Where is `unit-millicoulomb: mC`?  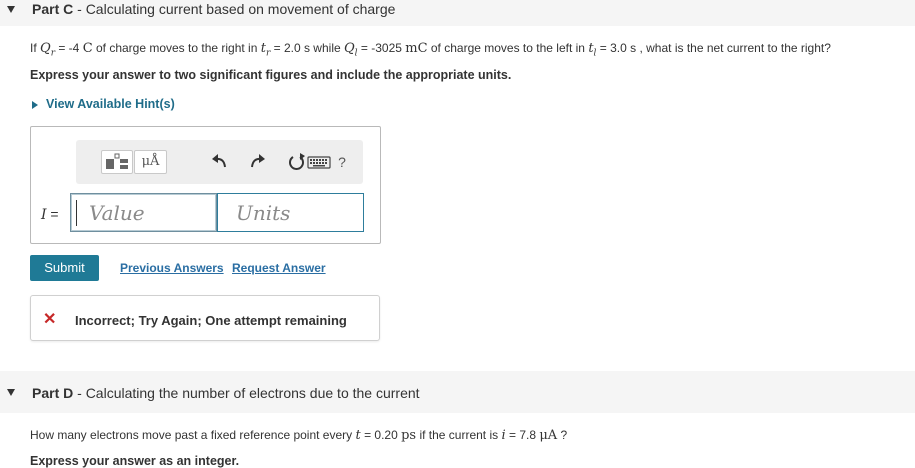
unit-millicoulomb: mC is located at coordinates (416, 48).